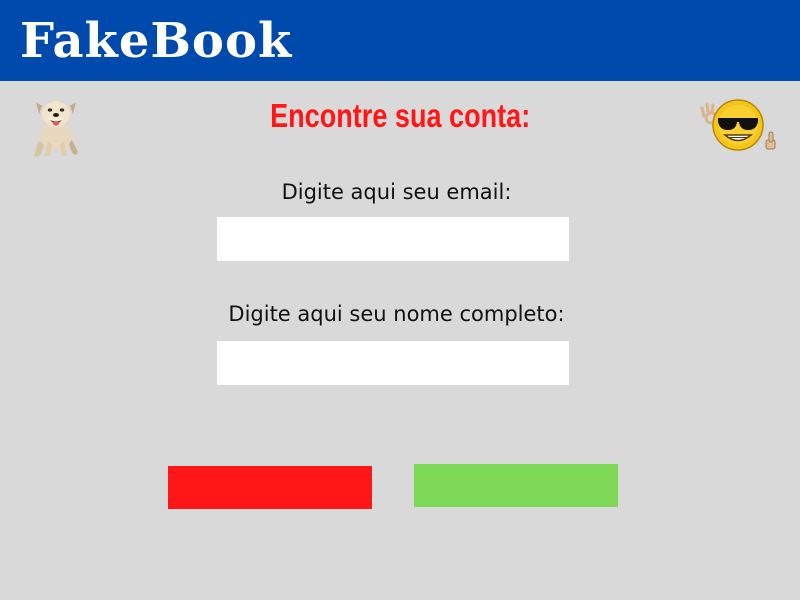 This screenshot has height=600, width=800. I want to click on email-field, so click(393, 239).